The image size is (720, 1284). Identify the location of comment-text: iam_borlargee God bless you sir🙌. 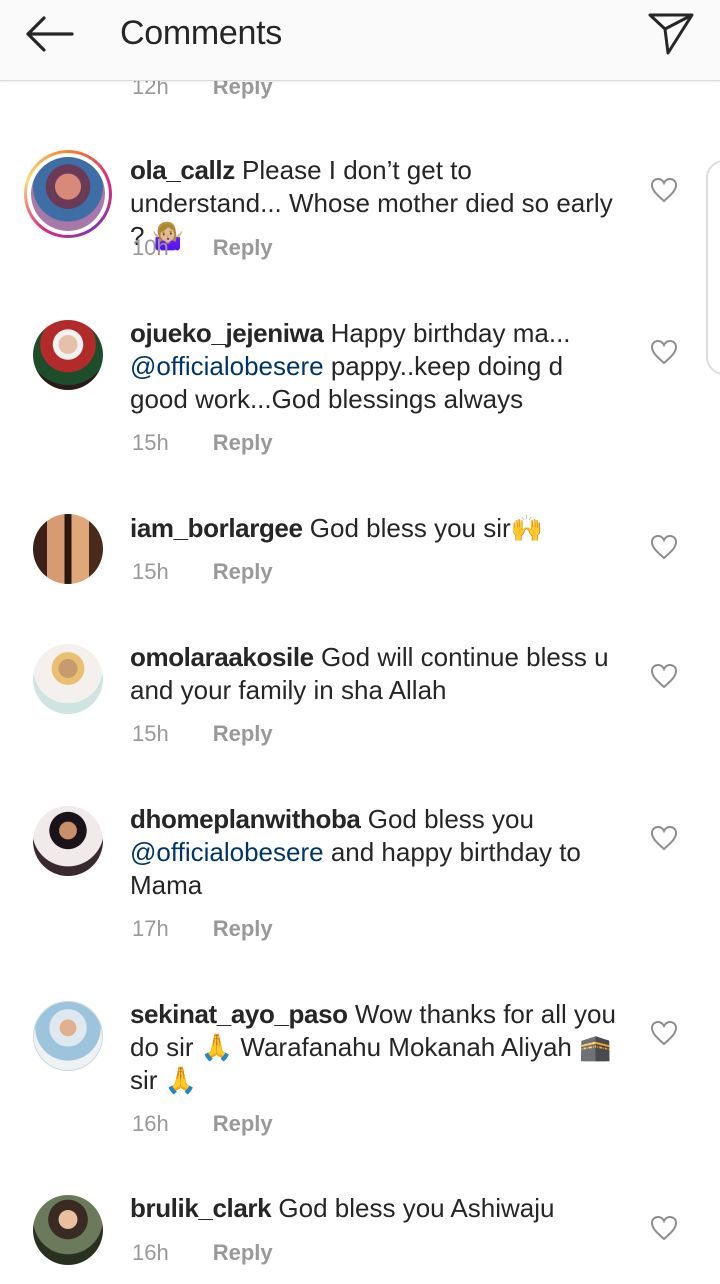
(375, 528).